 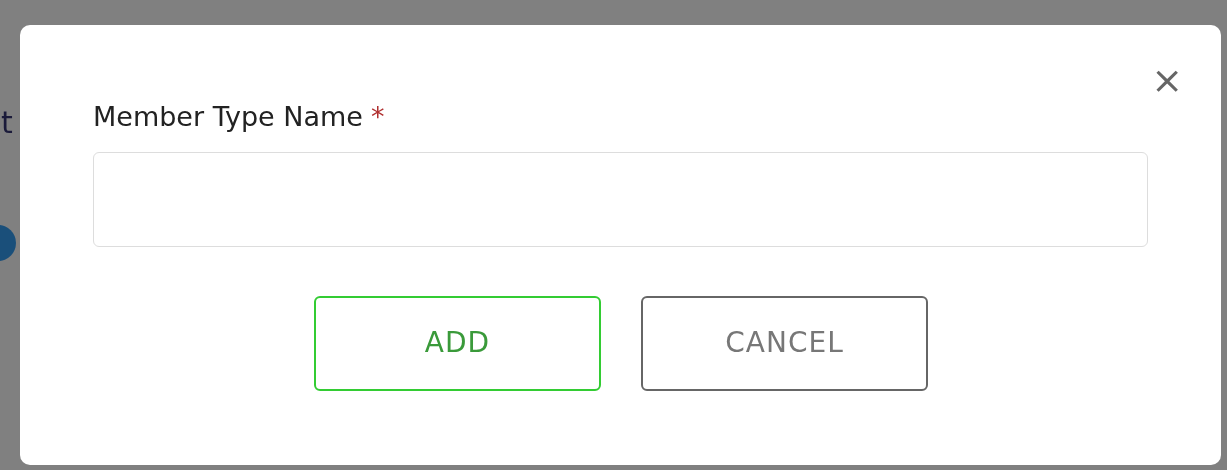 What do you see at coordinates (7, 123) in the screenshot?
I see `background-text: t` at bounding box center [7, 123].